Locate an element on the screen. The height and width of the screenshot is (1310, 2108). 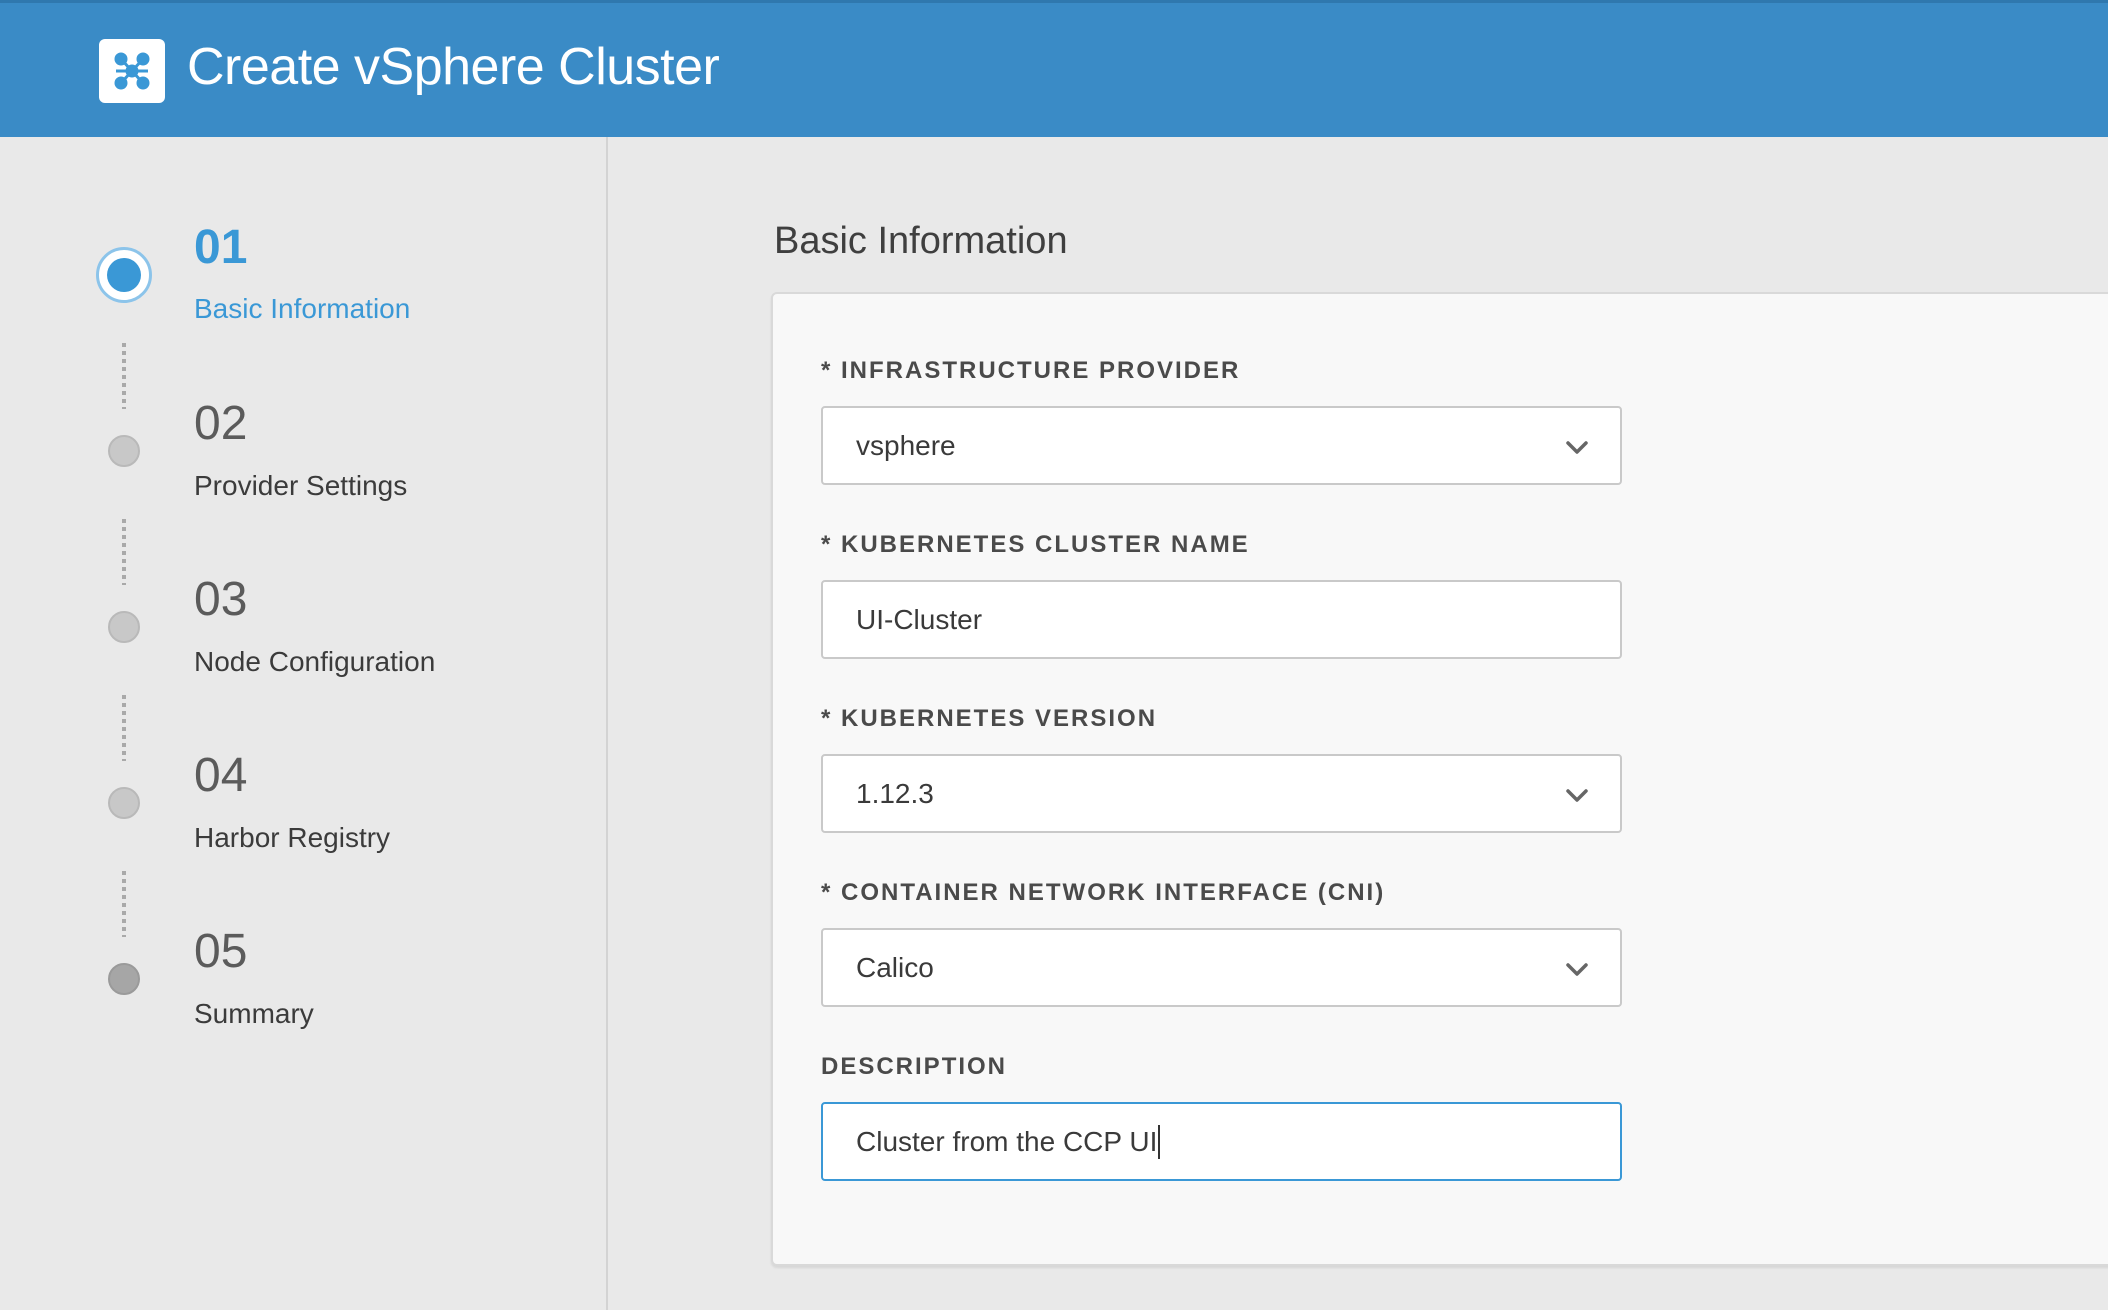
step-label: Basic Information is located at coordinates (302, 308).